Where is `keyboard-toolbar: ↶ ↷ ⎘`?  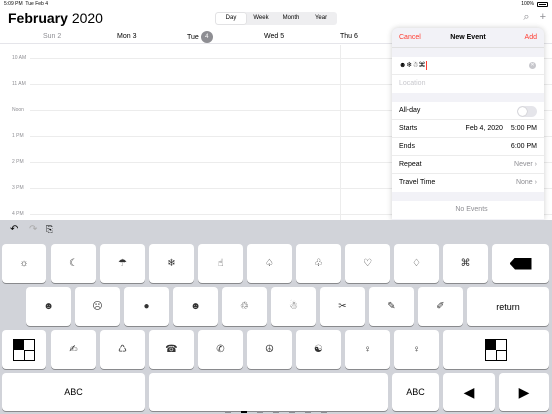 keyboard-toolbar: ↶ ↷ ⎘ is located at coordinates (276, 230).